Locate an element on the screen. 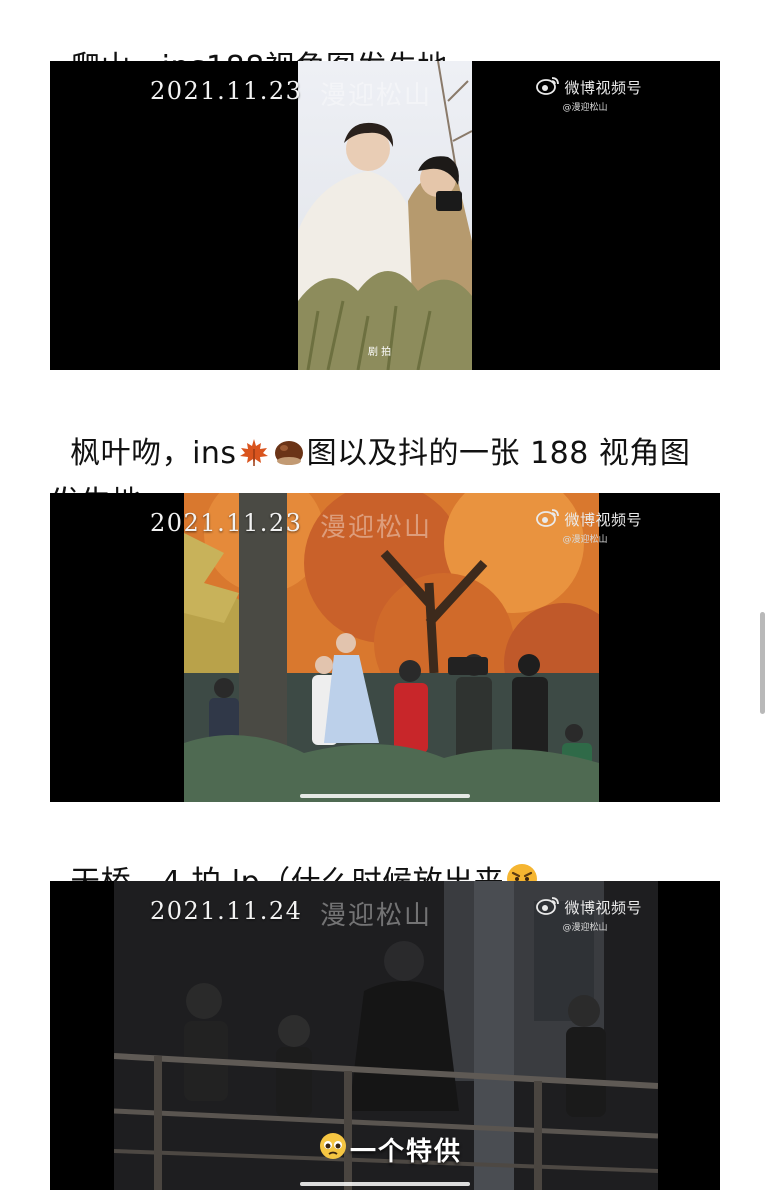 Image resolution: width=771 pixels, height=1200 pixels. post-1-brand-name: 微博视频号 is located at coordinates (603, 87).